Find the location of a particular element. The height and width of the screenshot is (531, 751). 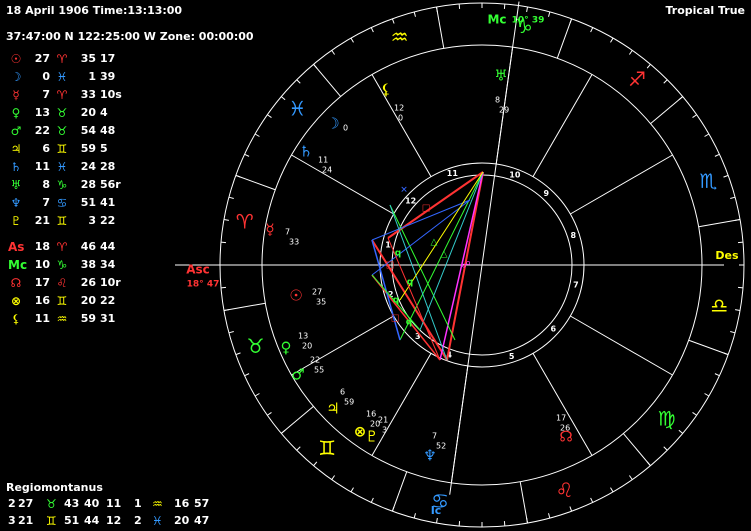

house-number: 10 is located at coordinates (515, 174).